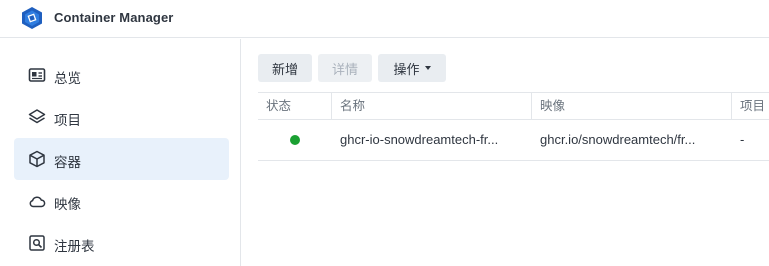 This screenshot has width=769, height=266. I want to click on sidebar-item-overview: 总览, so click(121, 75).